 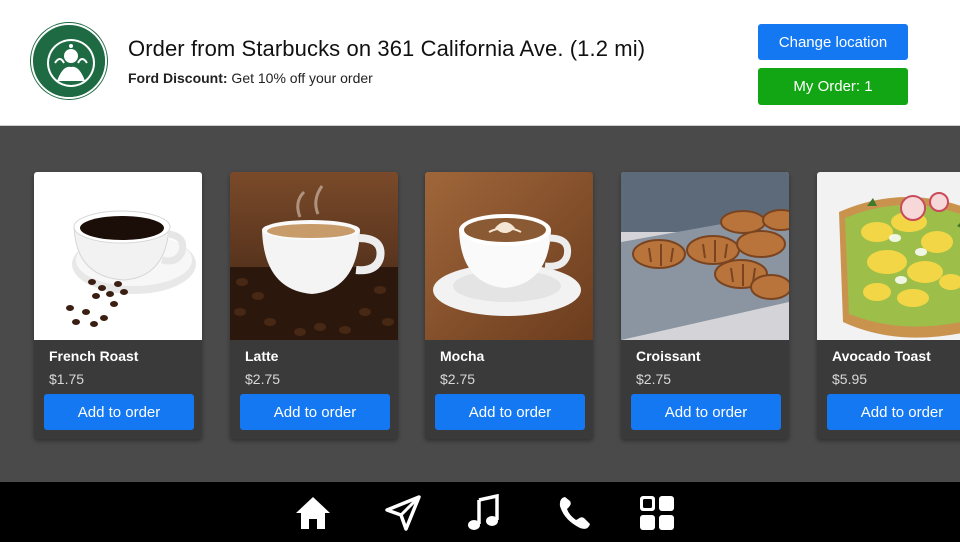 What do you see at coordinates (178, 78) in the screenshot?
I see `discount-label: Ford Discount:` at bounding box center [178, 78].